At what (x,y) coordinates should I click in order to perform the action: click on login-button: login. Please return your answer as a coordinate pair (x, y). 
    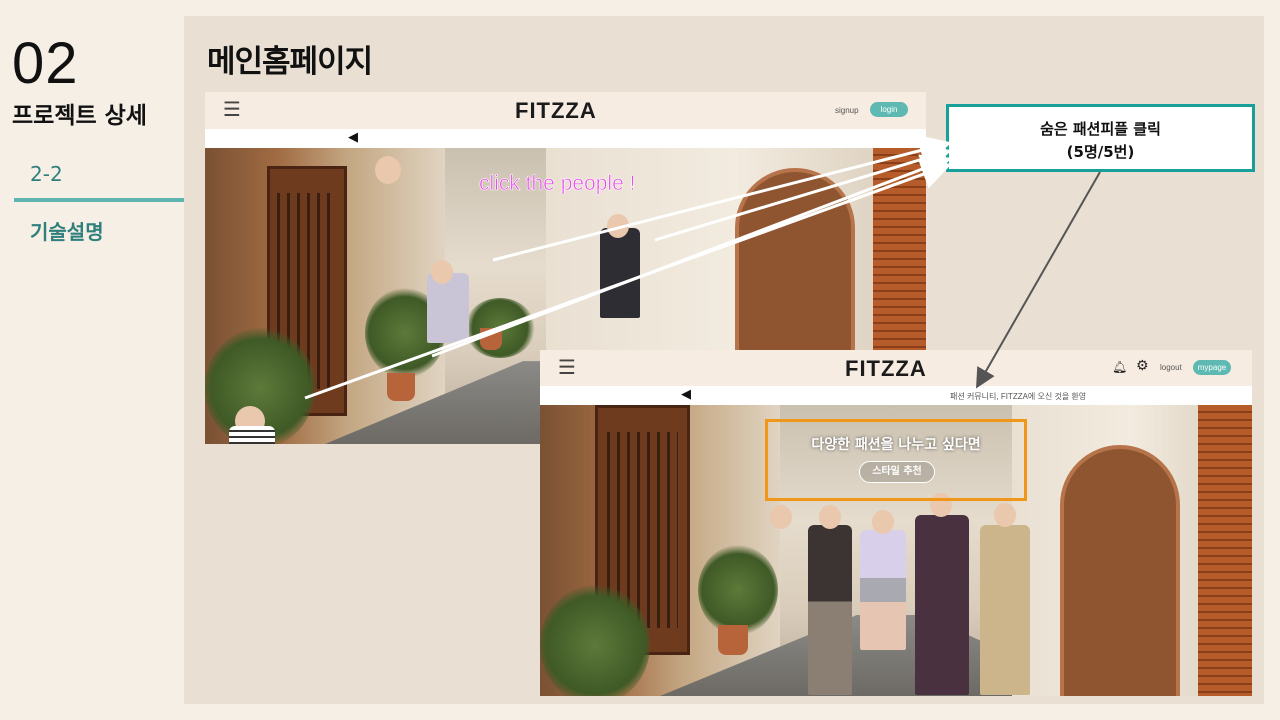
    Looking at the image, I should click on (889, 109).